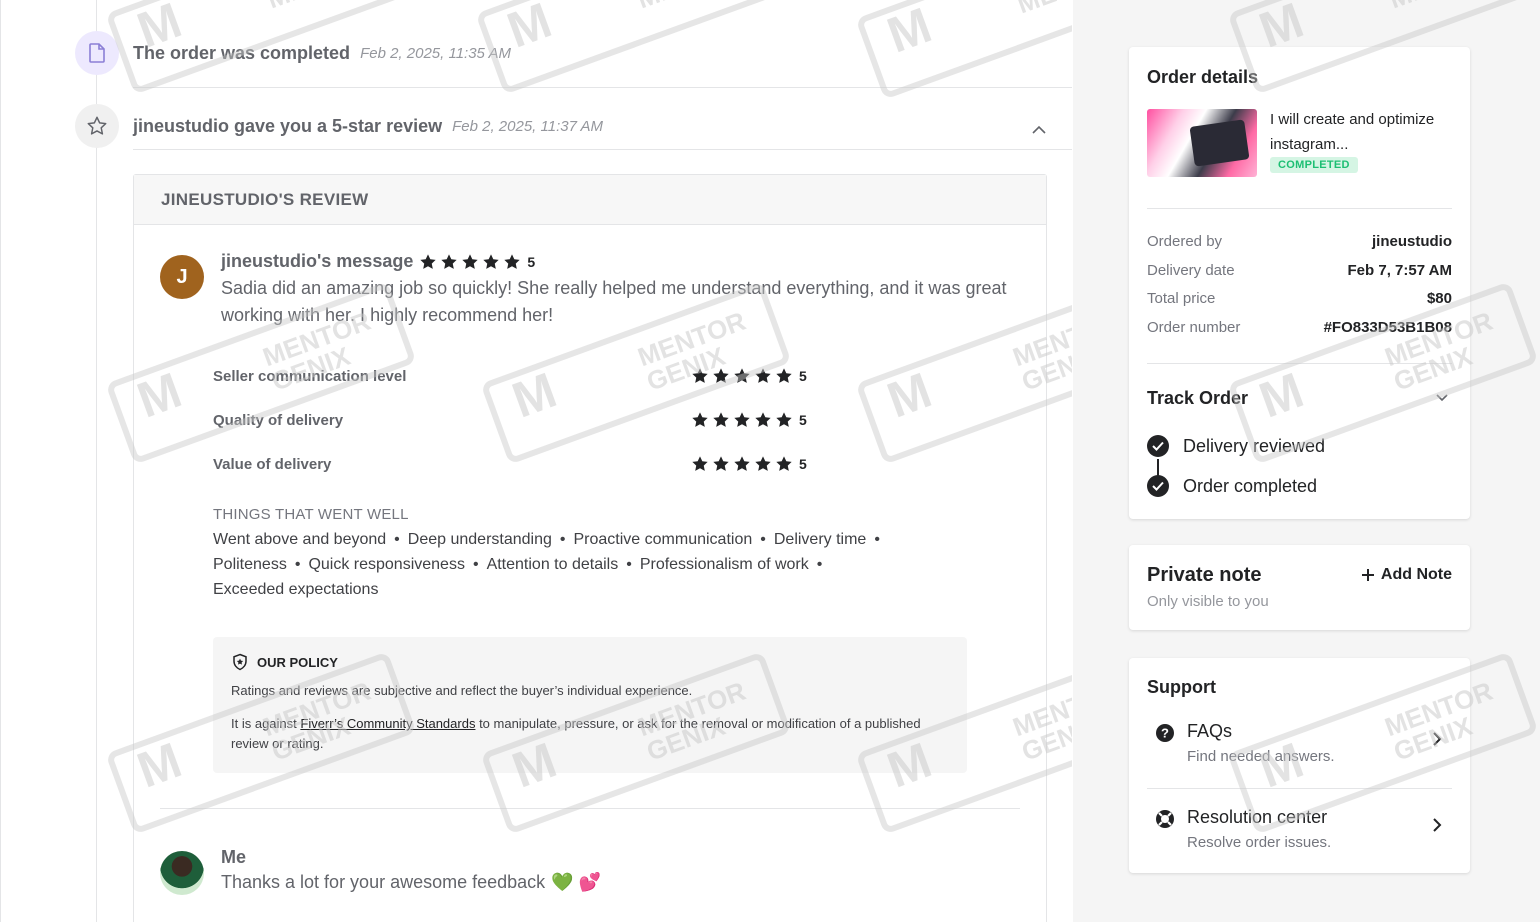 The image size is (1540, 922). What do you see at coordinates (1259, 842) in the screenshot?
I see `support-item-subtitle: Resolve order issues.` at bounding box center [1259, 842].